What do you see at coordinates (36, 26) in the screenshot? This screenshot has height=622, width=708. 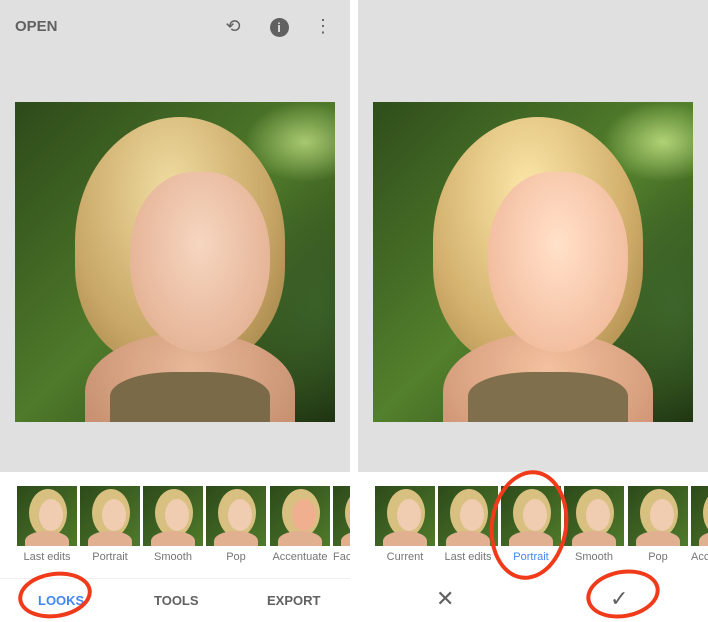 I see `open-button: OPEN` at bounding box center [36, 26].